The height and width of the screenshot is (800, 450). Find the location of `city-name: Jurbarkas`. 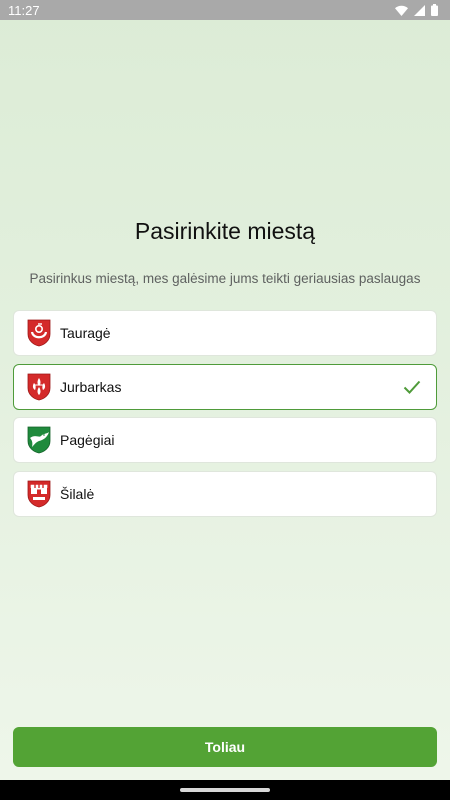

city-name: Jurbarkas is located at coordinates (91, 386).